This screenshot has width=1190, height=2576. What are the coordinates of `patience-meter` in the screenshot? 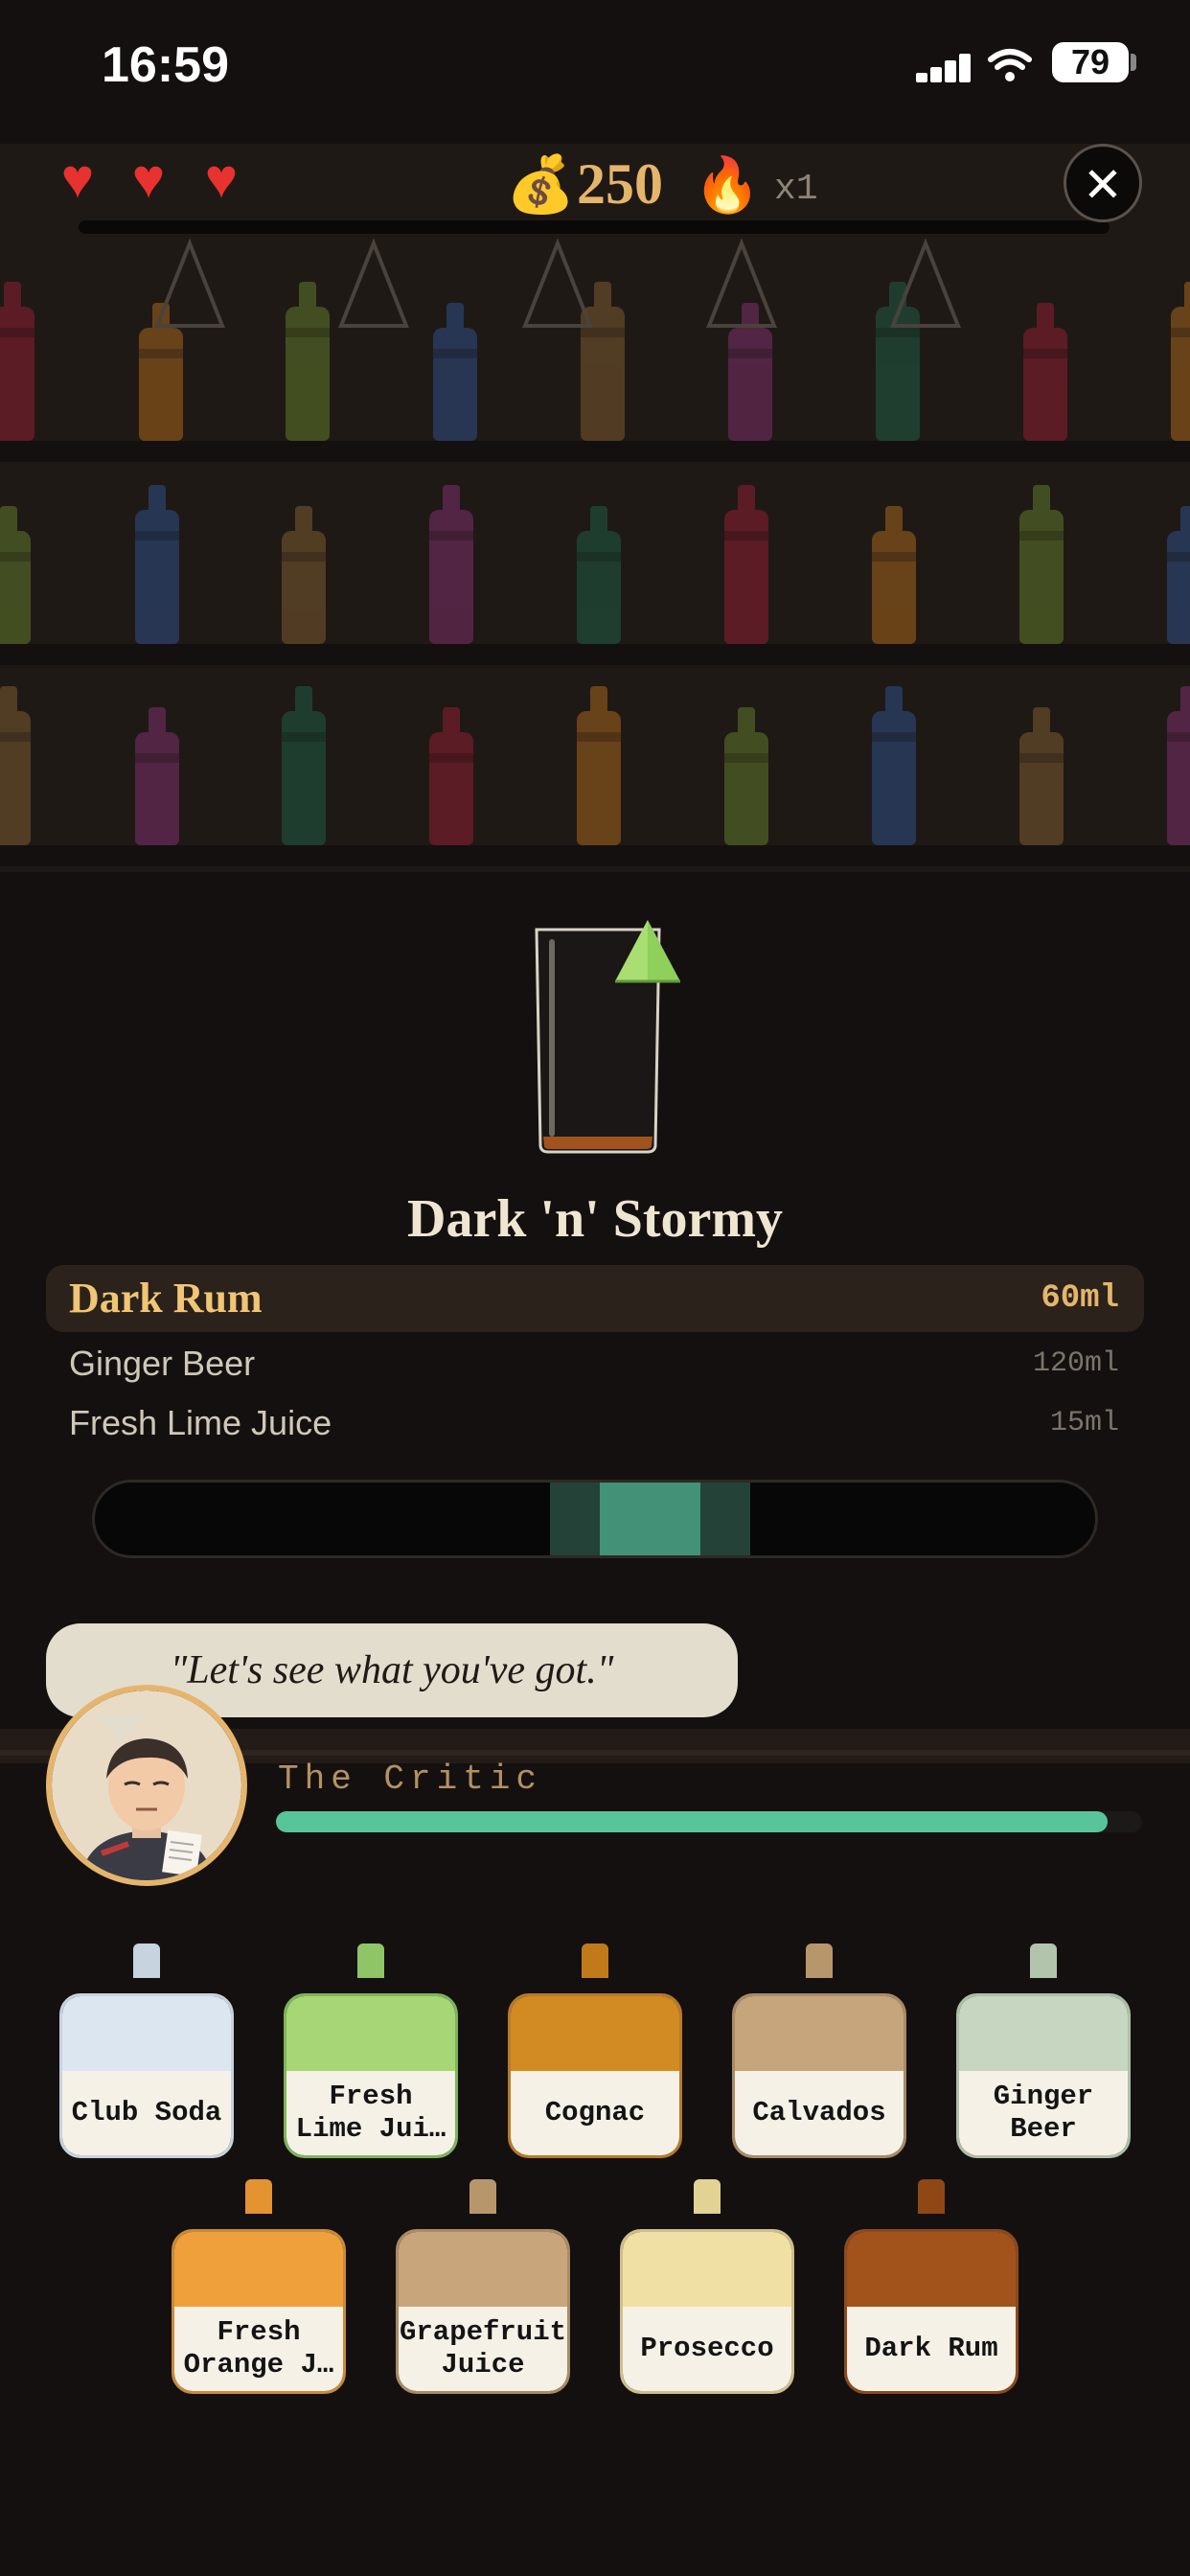 It's located at (709, 1821).